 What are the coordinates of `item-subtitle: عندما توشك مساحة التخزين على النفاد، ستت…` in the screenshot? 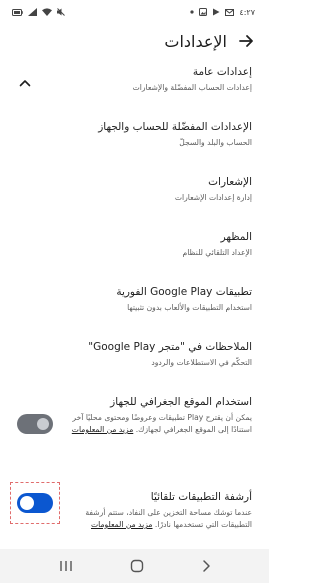 It's located at (160, 519).